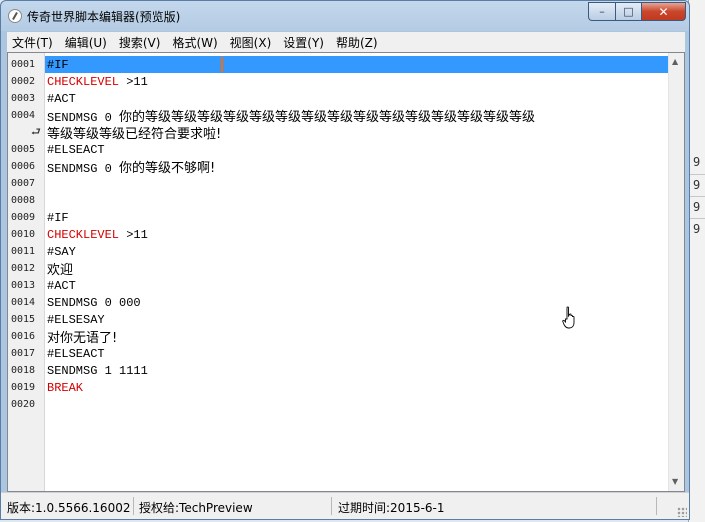 Image resolution: width=705 pixels, height=522 pixels. What do you see at coordinates (682, 512) in the screenshot?
I see `resize-grip` at bounding box center [682, 512].